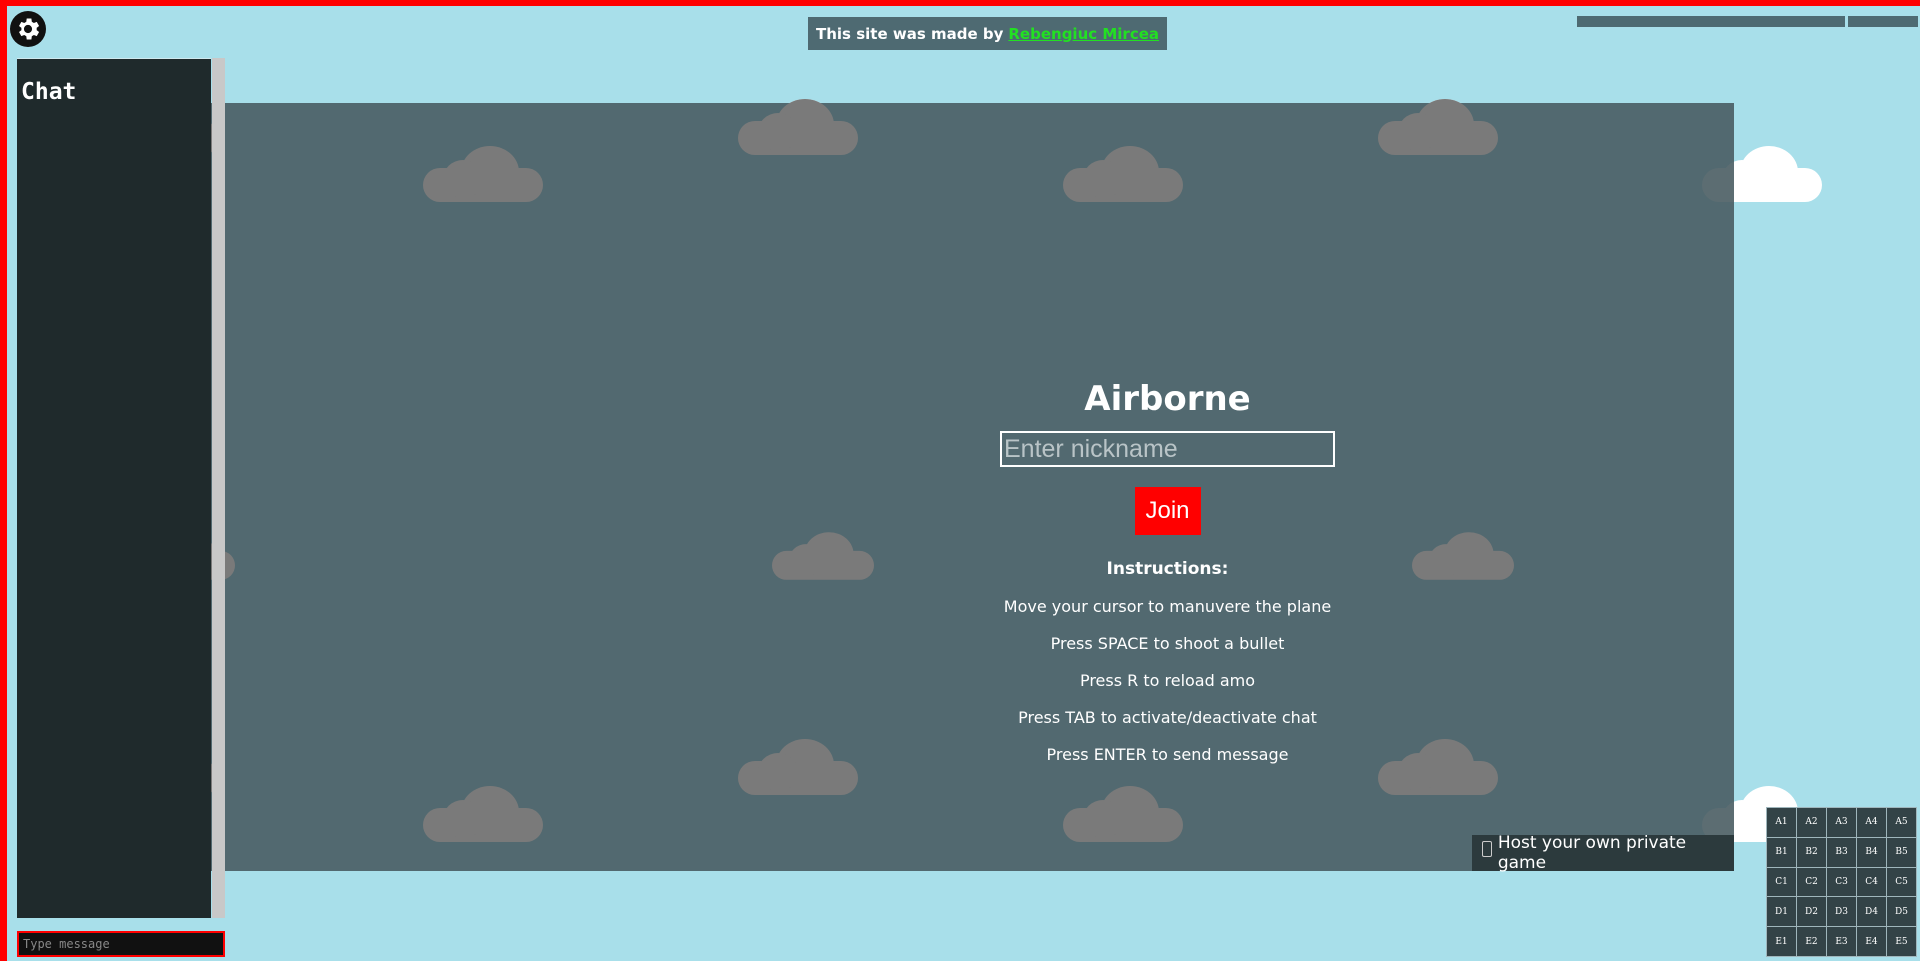 The width and height of the screenshot is (1920, 961). I want to click on settings-button, so click(28, 29).